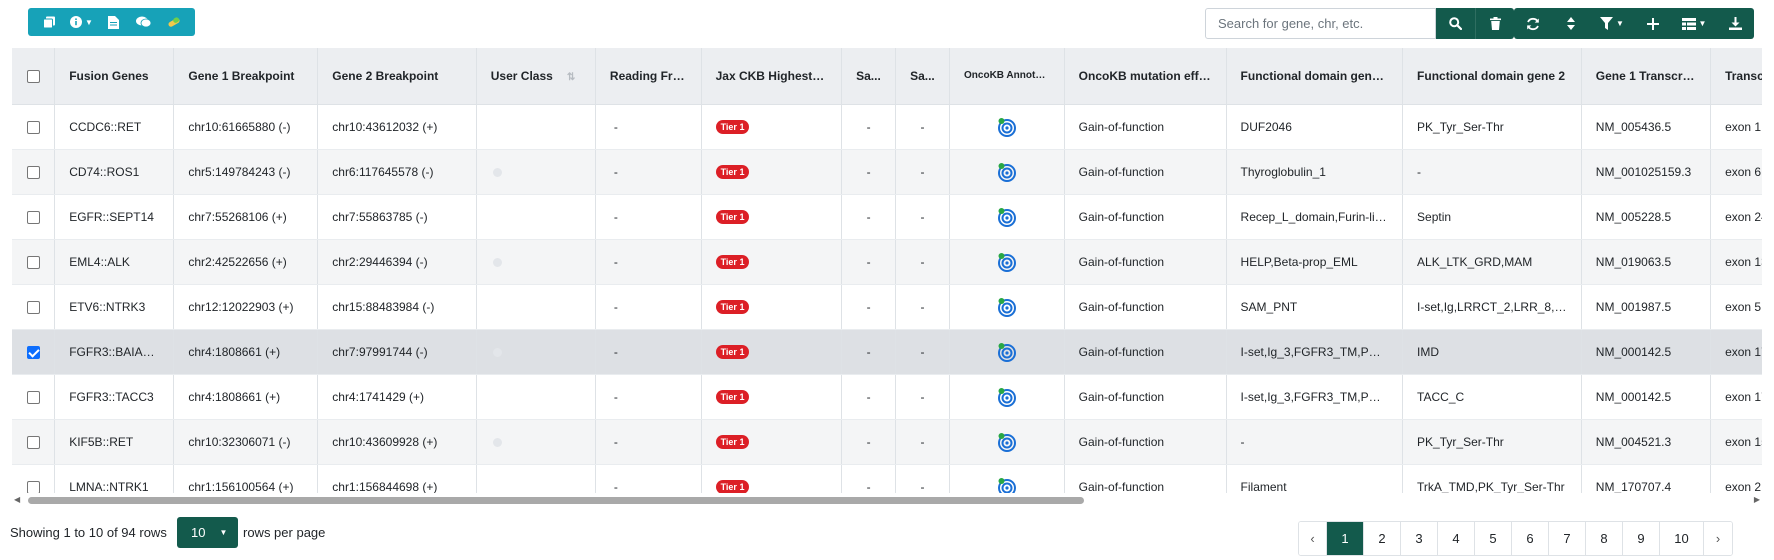  I want to click on scroll-right-arrow-icon: ▶, so click(1757, 500).